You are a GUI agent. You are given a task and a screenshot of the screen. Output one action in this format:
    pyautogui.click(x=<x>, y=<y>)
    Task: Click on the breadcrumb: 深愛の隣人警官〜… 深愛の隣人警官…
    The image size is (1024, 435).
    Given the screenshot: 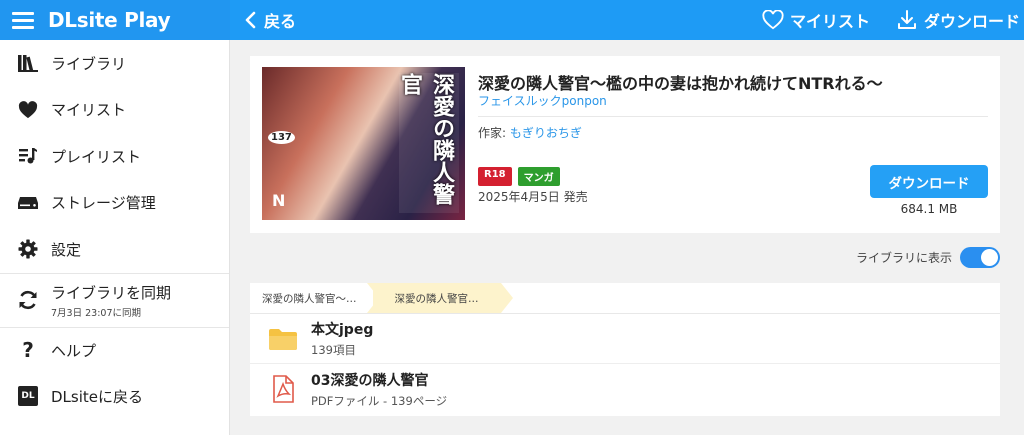 What is the action you would take?
    pyautogui.click(x=625, y=298)
    